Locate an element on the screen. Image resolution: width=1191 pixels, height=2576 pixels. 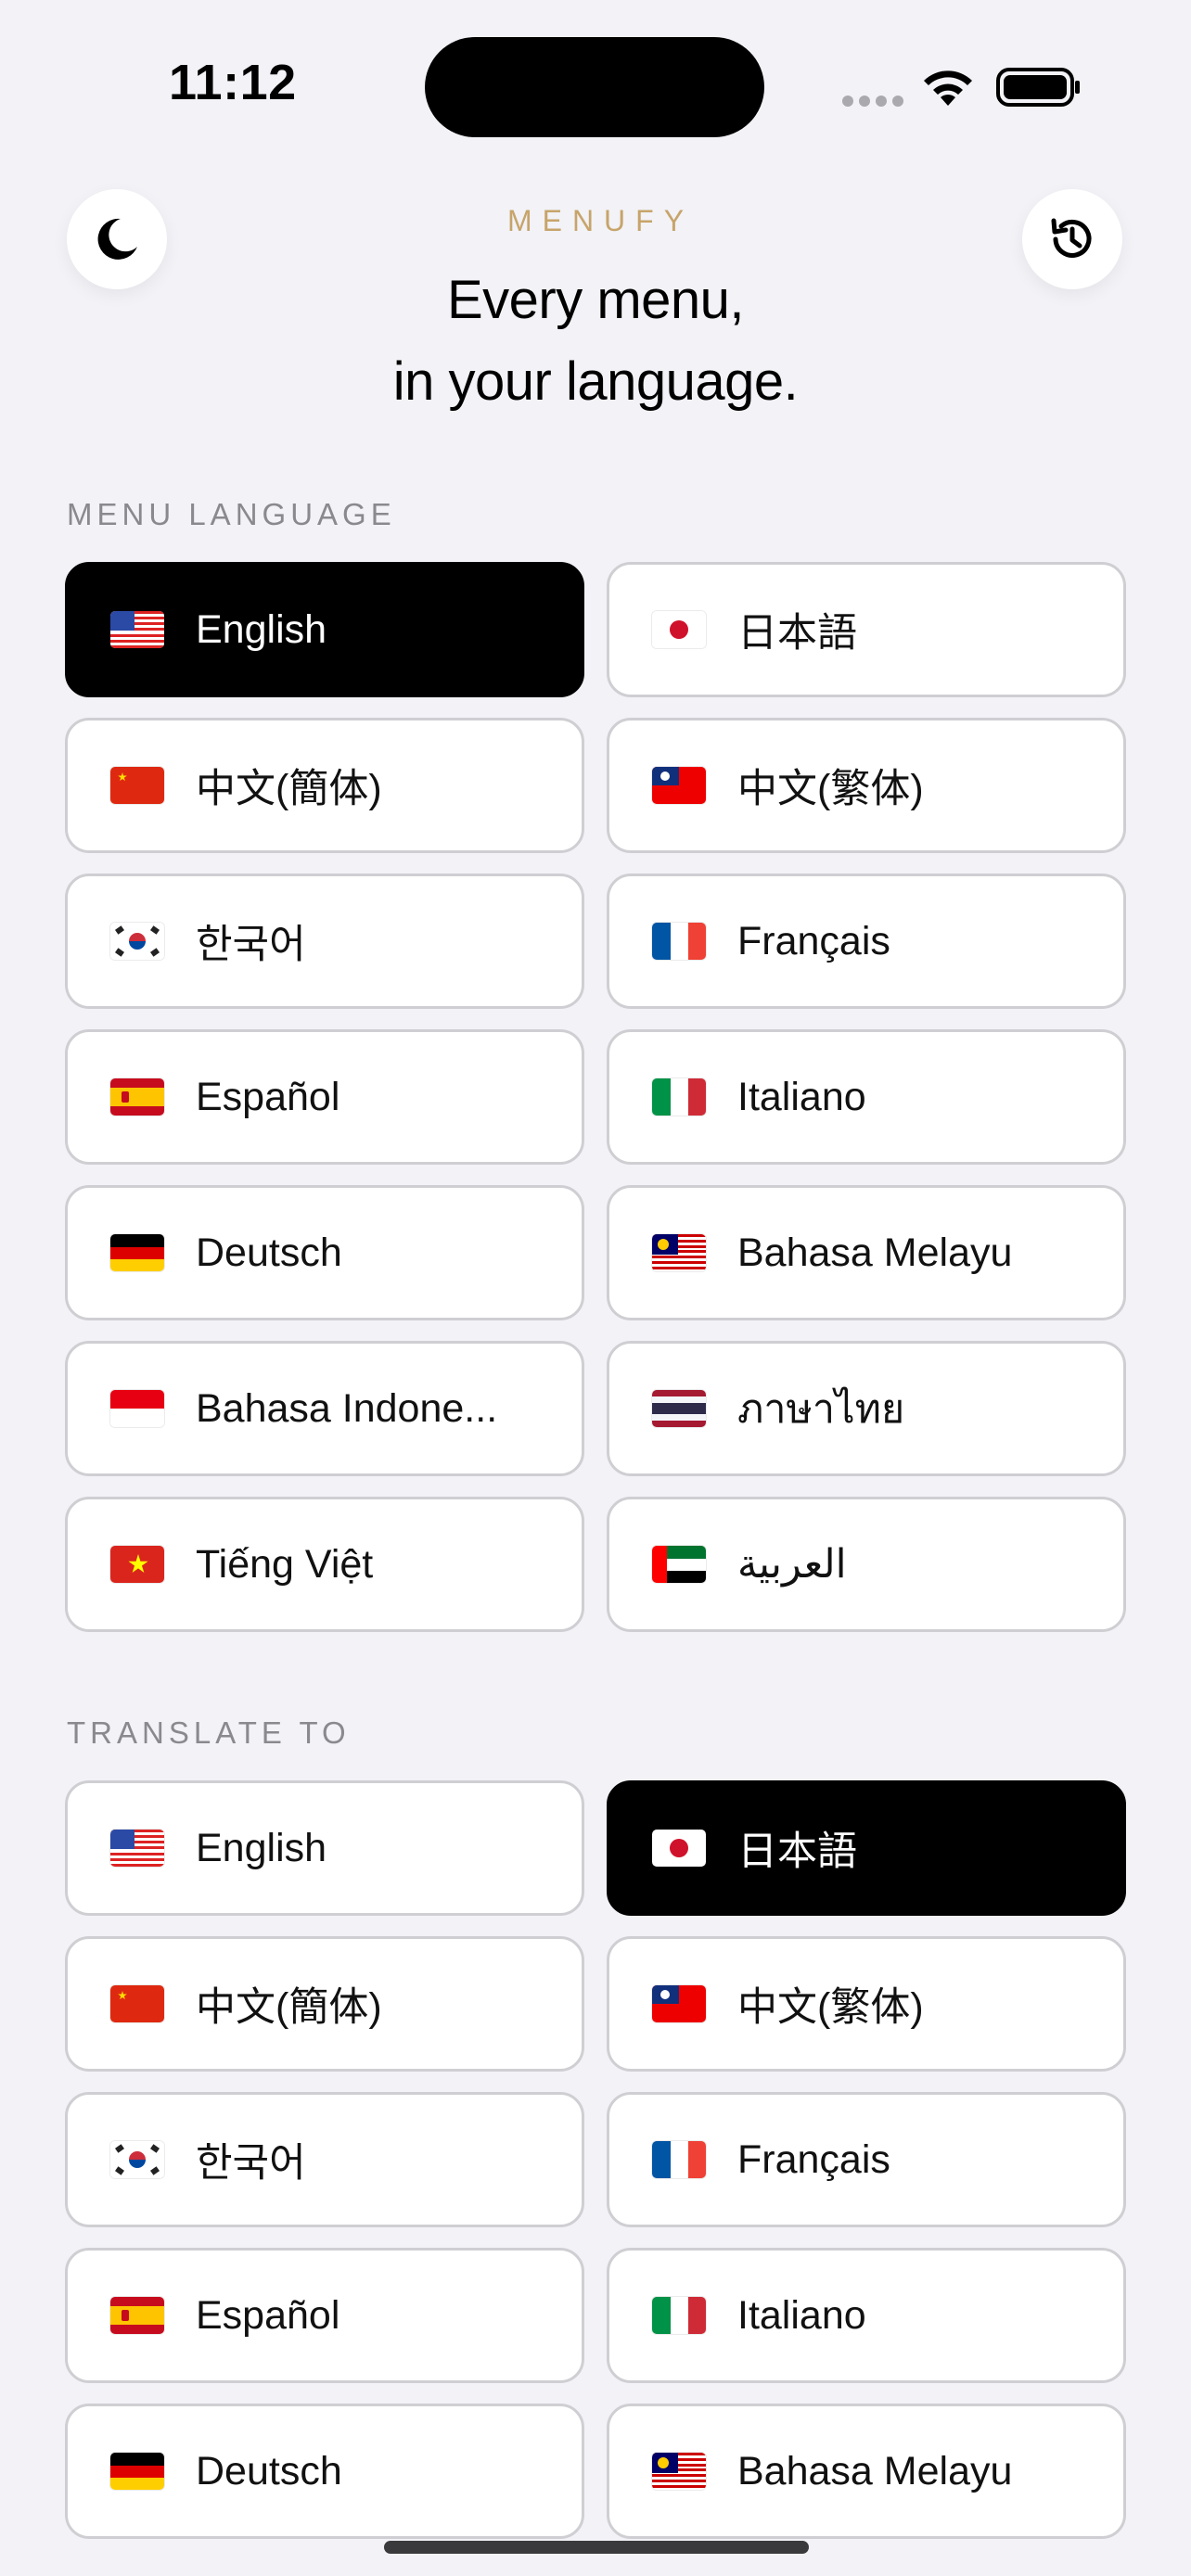
translate-to-option-lang-1: 日本語 is located at coordinates (866, 1848).